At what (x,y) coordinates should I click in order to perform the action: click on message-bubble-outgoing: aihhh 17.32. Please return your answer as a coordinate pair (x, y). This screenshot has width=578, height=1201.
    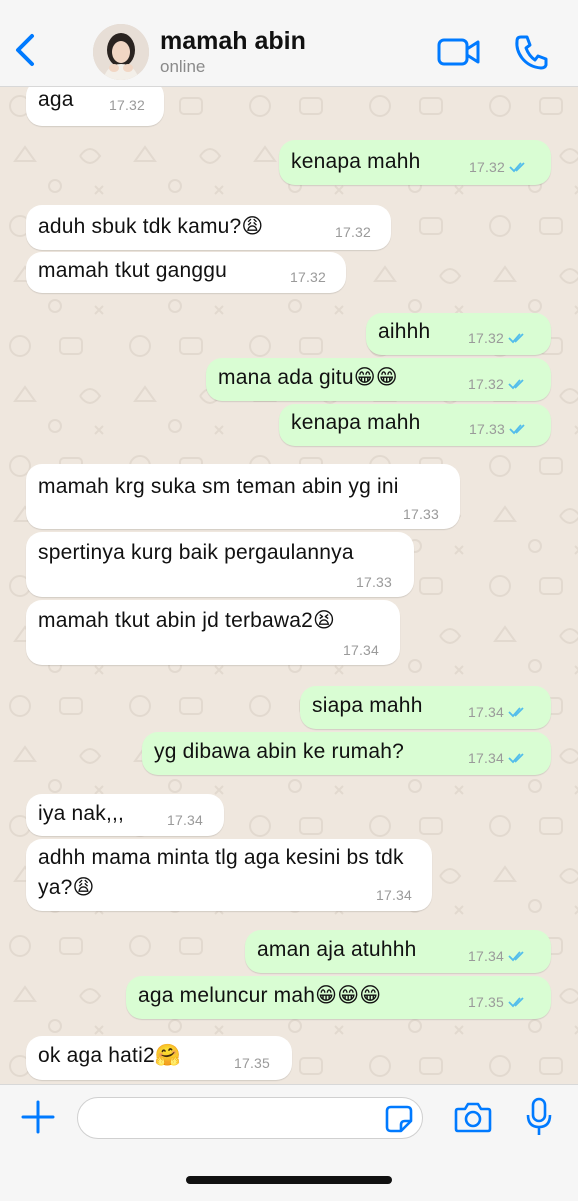
    Looking at the image, I should click on (458, 334).